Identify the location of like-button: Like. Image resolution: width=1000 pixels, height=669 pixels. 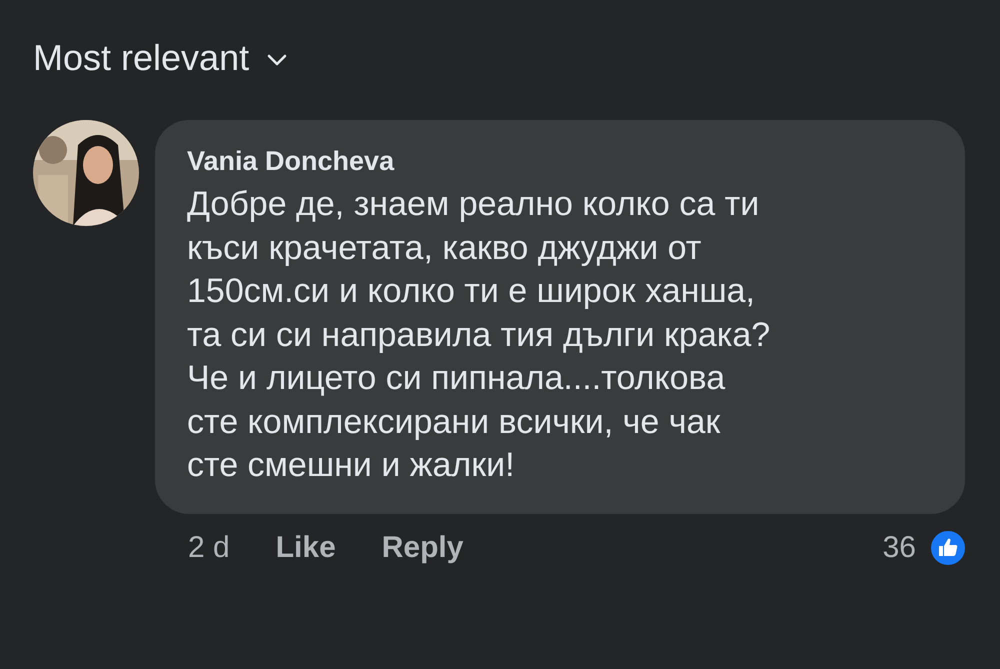
(306, 547).